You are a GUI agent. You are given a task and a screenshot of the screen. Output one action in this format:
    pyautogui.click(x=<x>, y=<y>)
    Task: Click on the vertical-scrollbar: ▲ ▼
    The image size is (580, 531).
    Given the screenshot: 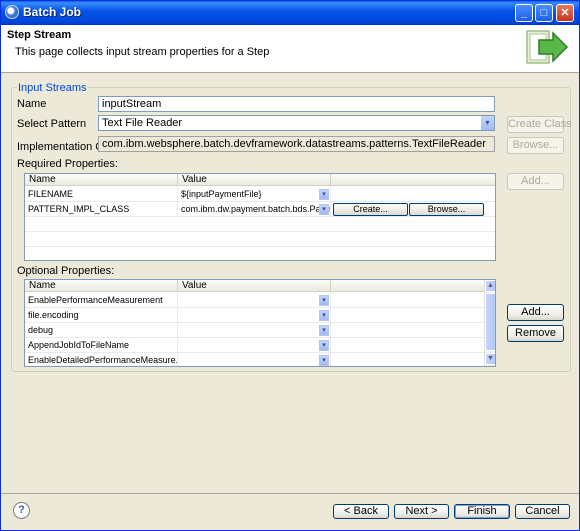 What is the action you would take?
    pyautogui.click(x=489, y=323)
    